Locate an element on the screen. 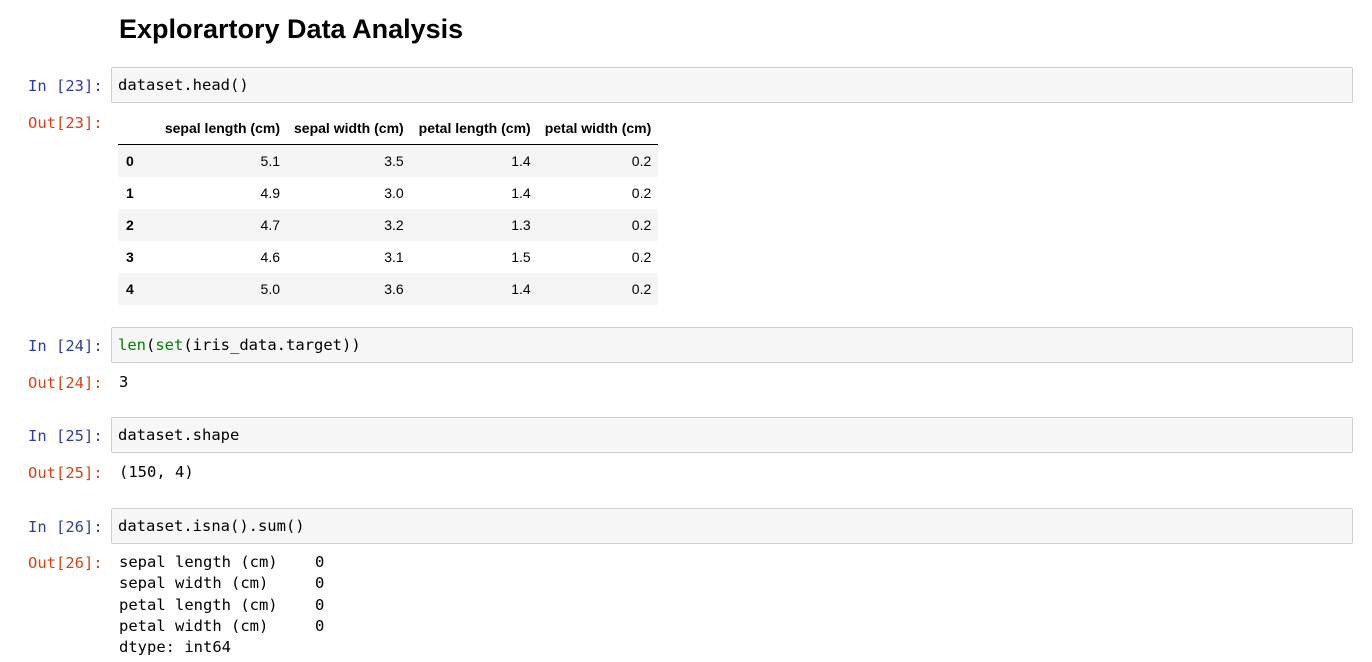 The width and height of the screenshot is (1372, 662). code-text: ( is located at coordinates (151, 345).